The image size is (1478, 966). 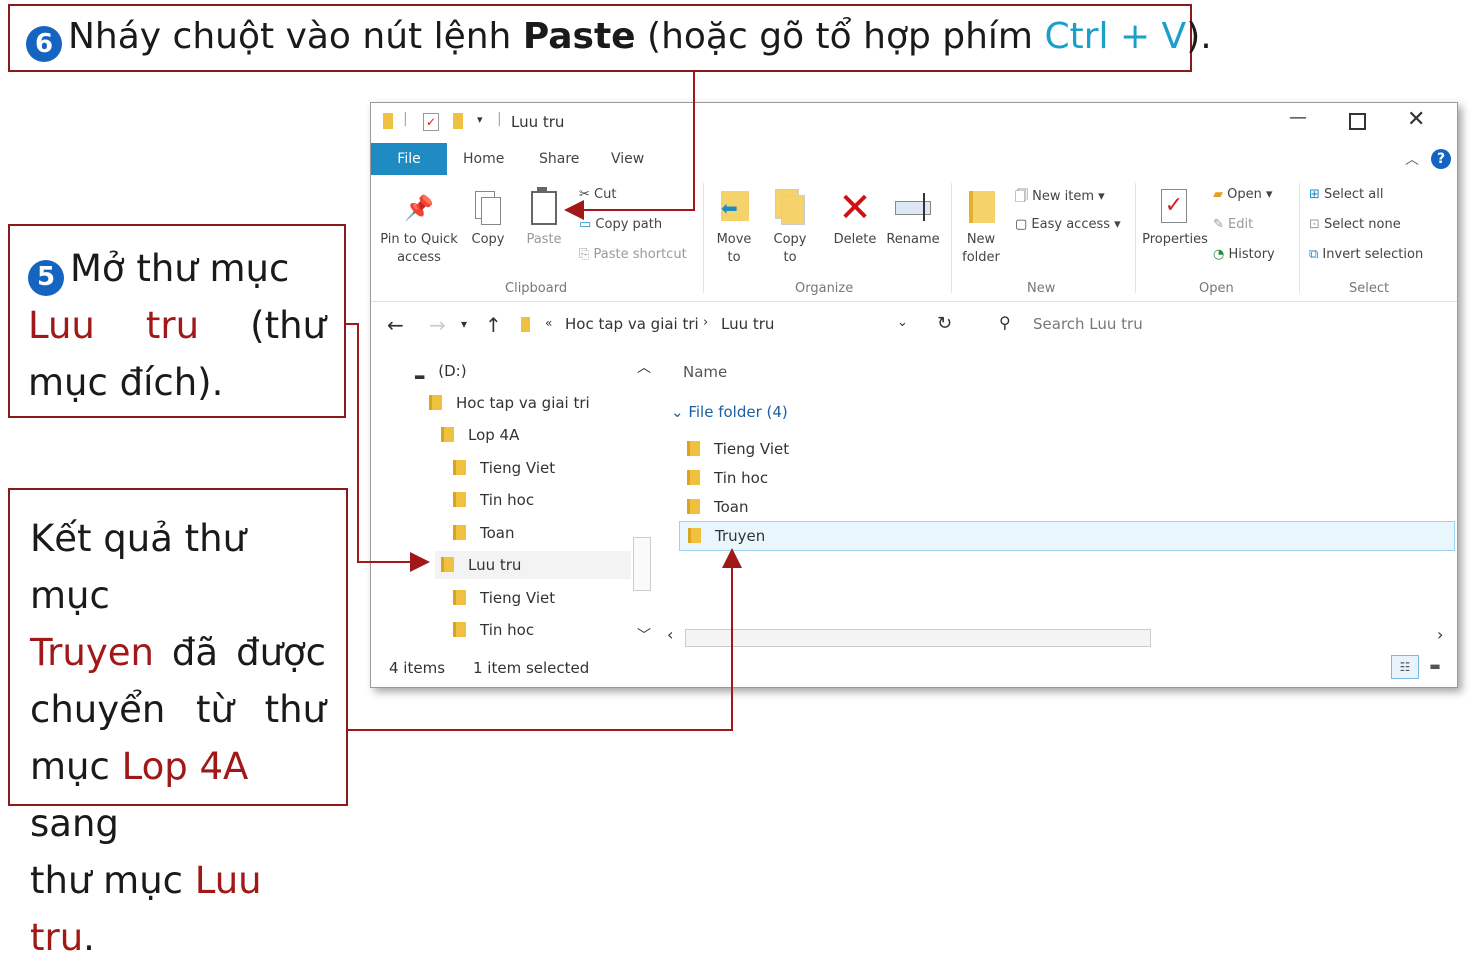 I want to click on callout-text: thư mục, so click(x=112, y=880).